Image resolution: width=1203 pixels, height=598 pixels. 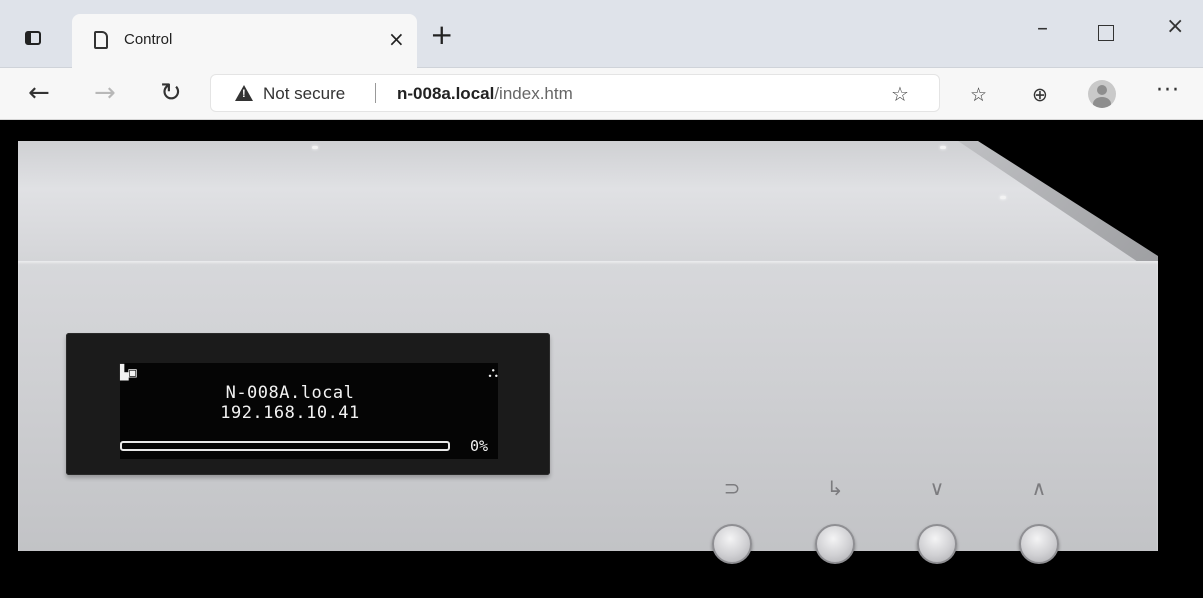 What do you see at coordinates (1175, 26) in the screenshot?
I see `close-window-button: ×` at bounding box center [1175, 26].